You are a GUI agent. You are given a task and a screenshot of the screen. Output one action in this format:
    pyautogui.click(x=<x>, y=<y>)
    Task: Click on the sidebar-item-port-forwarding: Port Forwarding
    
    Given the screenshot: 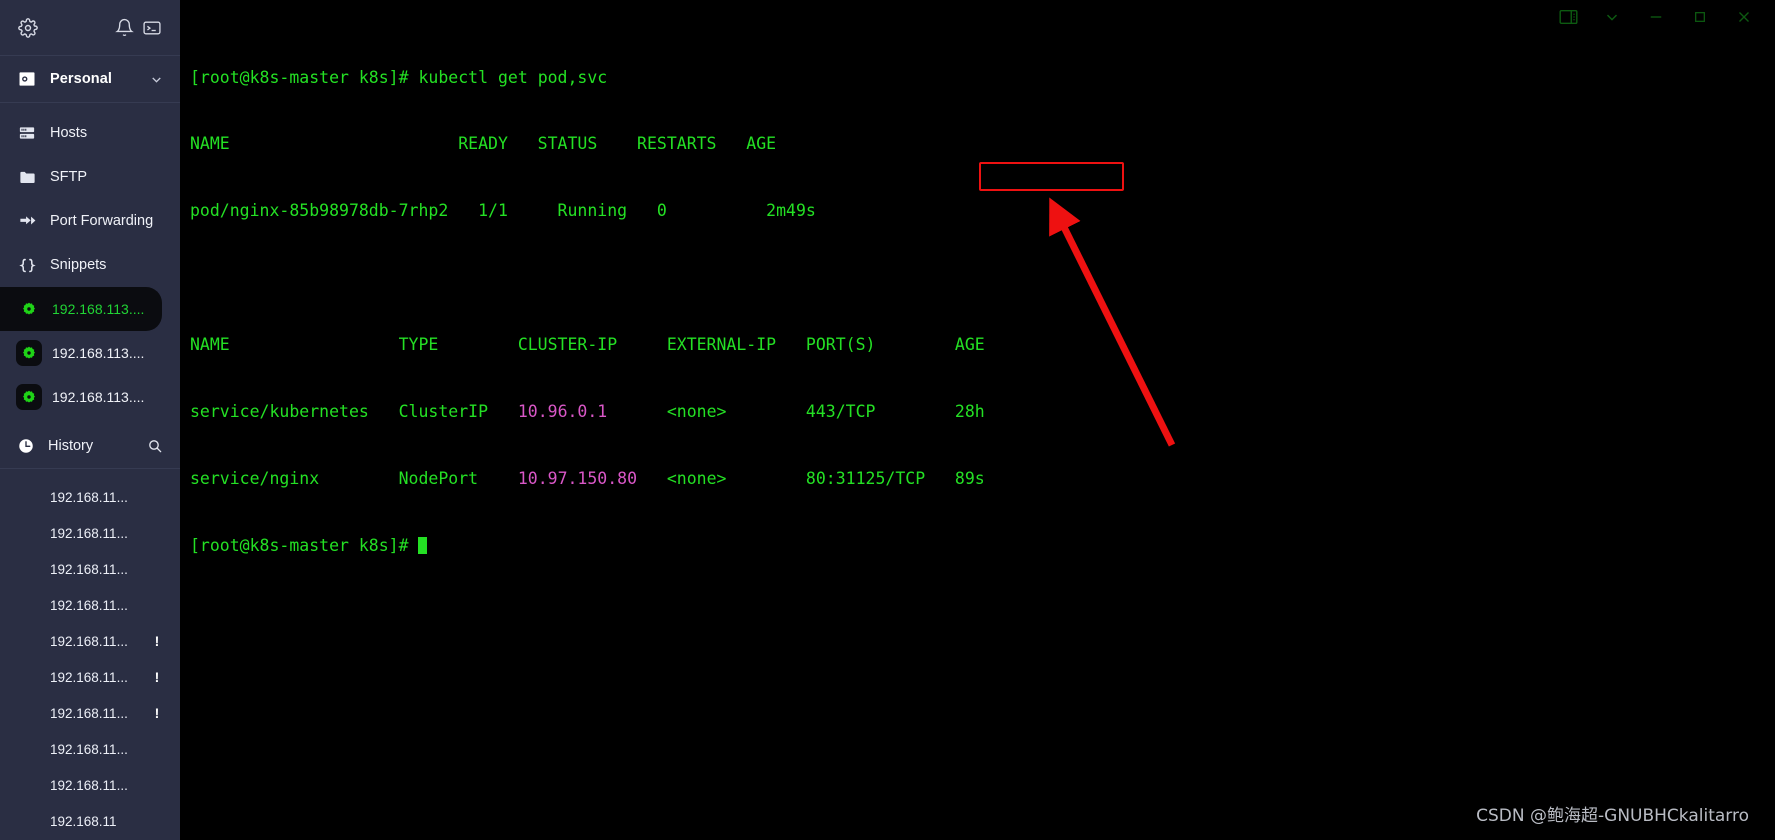 What is the action you would take?
    pyautogui.click(x=90, y=221)
    